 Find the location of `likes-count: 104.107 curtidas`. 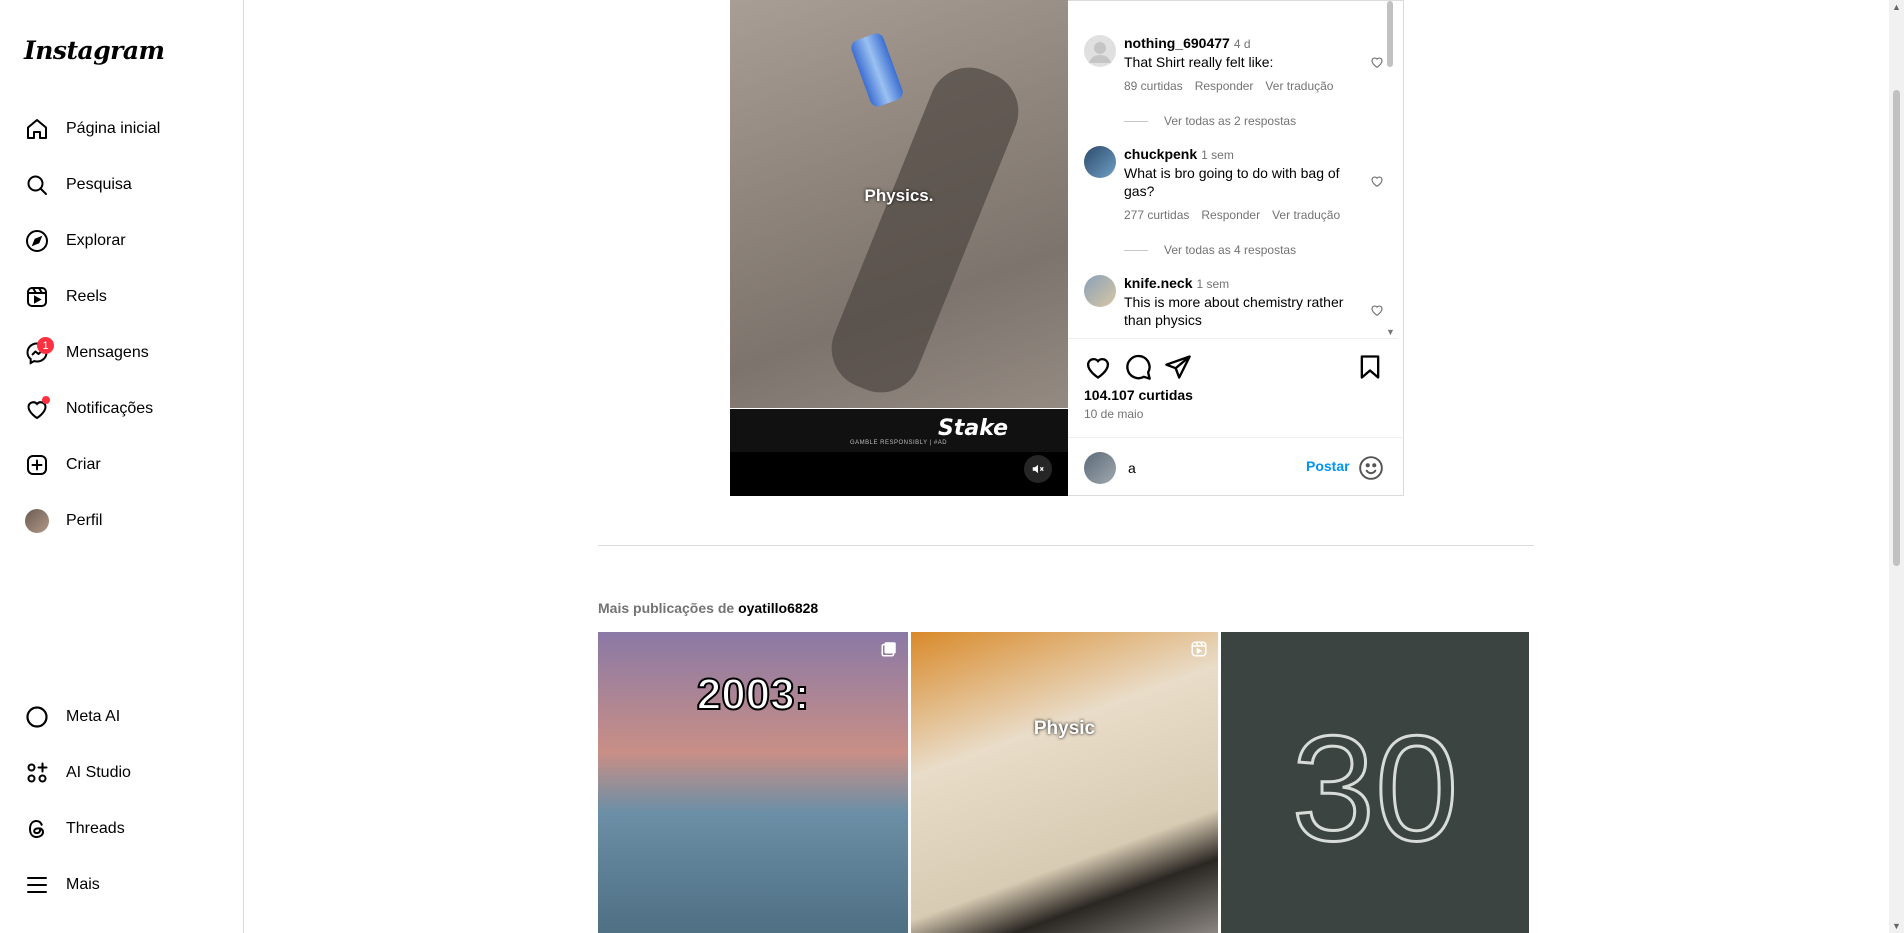

likes-count: 104.107 curtidas is located at coordinates (1138, 395).